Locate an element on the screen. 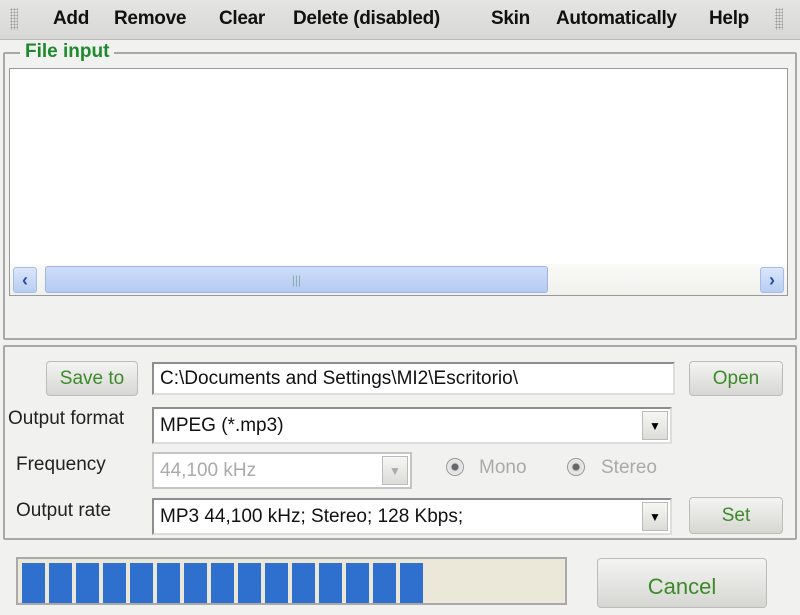  menu-automatically: Automatically is located at coordinates (616, 19).